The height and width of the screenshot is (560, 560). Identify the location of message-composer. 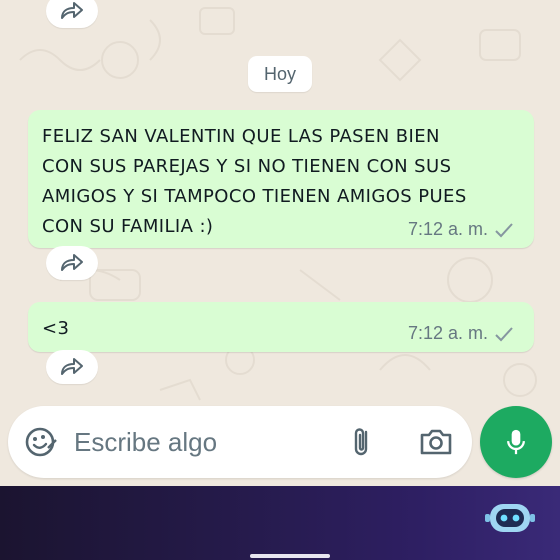
(240, 442).